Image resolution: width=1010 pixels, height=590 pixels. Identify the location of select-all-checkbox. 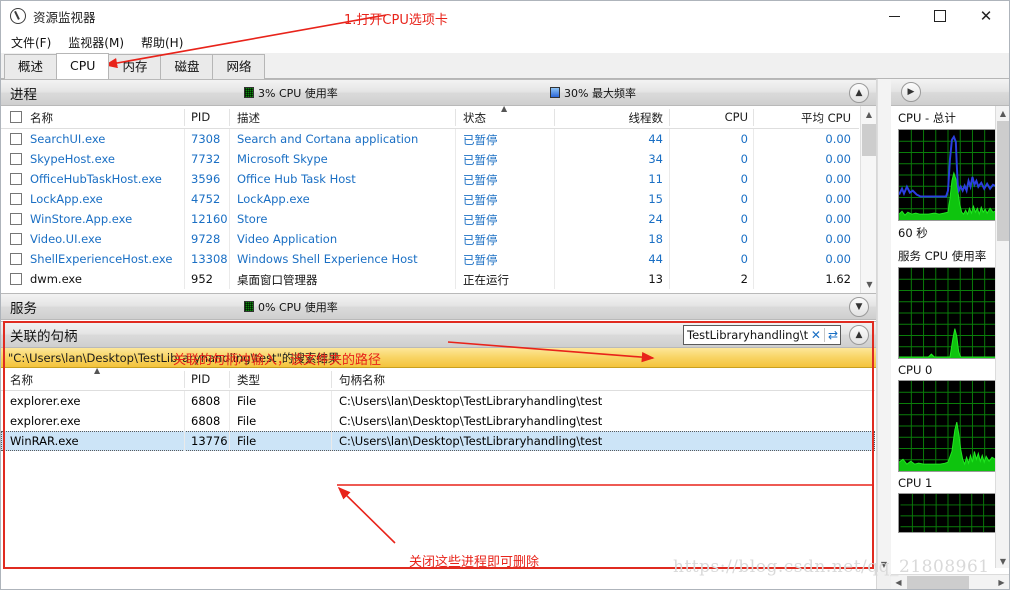
(16, 117).